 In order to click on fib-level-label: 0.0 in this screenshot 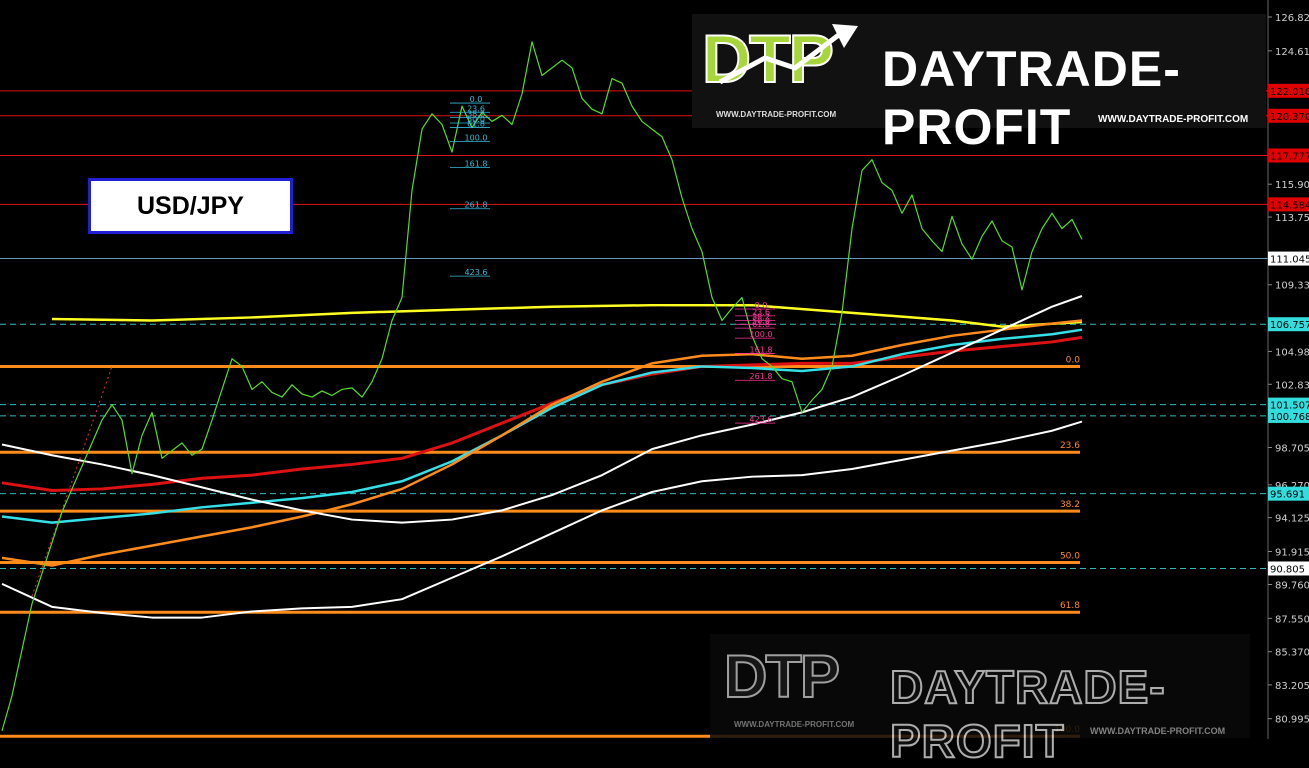, I will do `click(1073, 360)`.